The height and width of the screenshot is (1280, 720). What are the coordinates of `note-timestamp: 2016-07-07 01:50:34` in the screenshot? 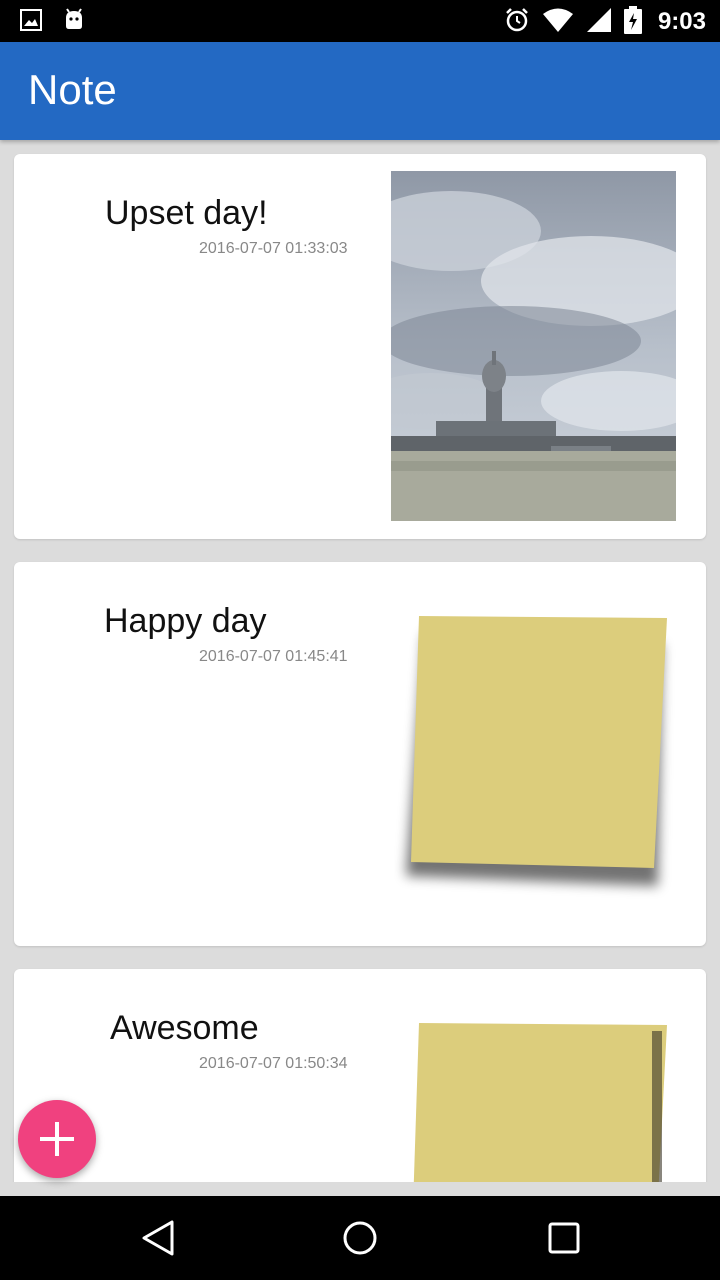 It's located at (273, 1063).